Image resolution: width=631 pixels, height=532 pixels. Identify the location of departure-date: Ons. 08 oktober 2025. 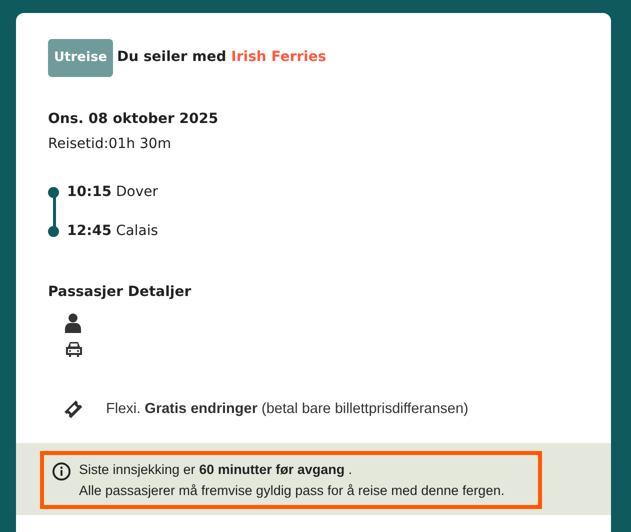
(133, 119).